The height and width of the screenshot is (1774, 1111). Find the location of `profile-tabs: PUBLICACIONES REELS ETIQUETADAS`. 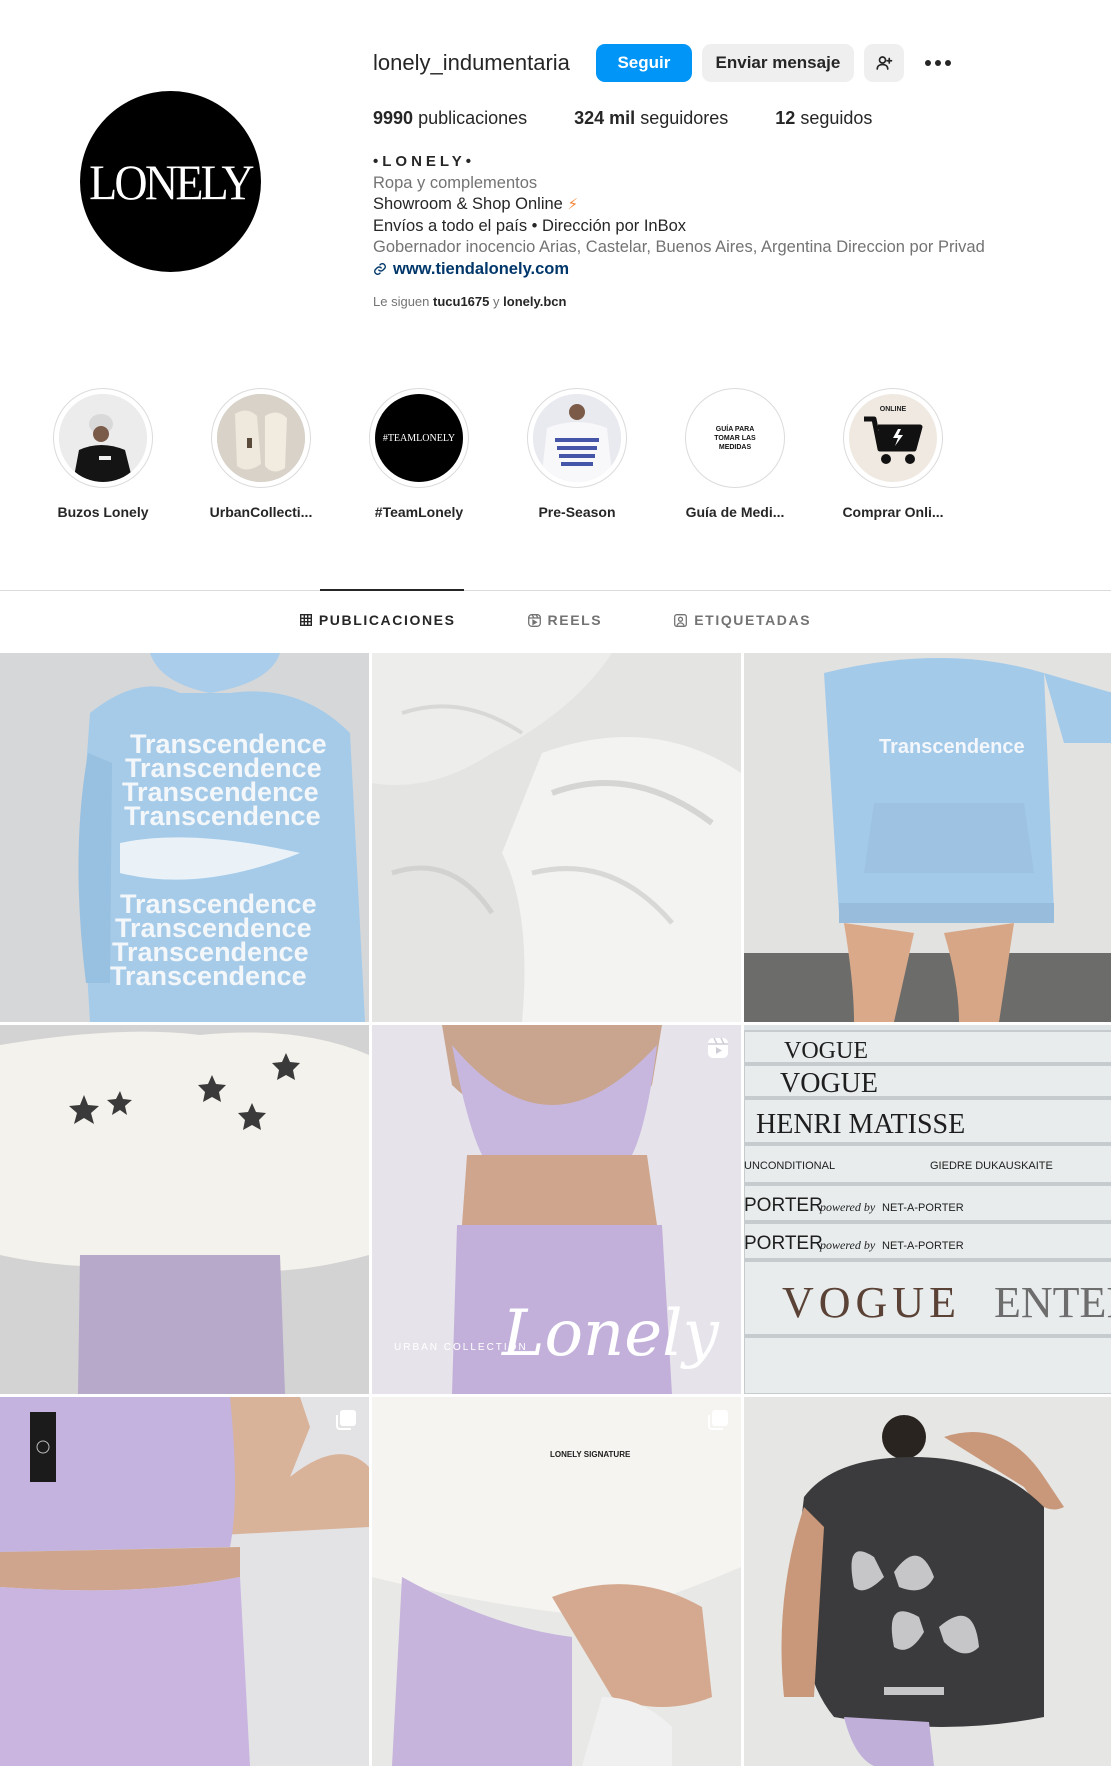

profile-tabs: PUBLICACIONES REELS ETIQUETADAS is located at coordinates (555, 620).